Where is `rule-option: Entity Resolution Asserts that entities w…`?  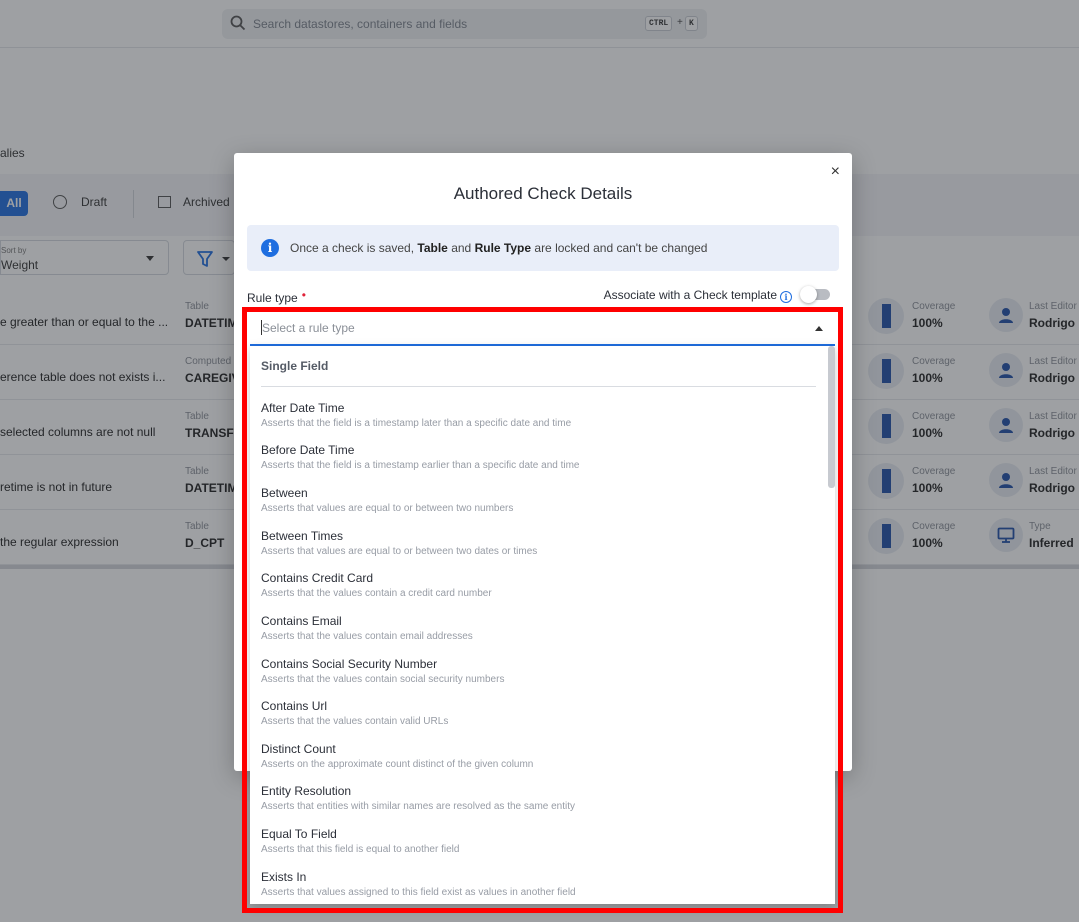 rule-option: Entity Resolution Asserts that entities w… is located at coordinates (538, 804).